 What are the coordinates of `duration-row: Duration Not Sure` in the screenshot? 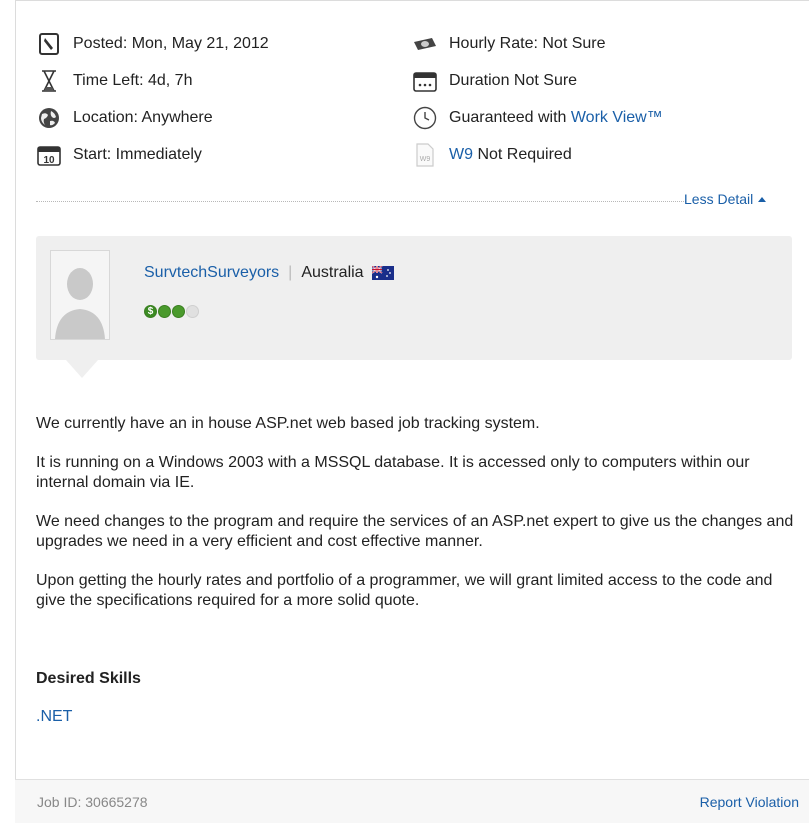 It's located at (494, 81).